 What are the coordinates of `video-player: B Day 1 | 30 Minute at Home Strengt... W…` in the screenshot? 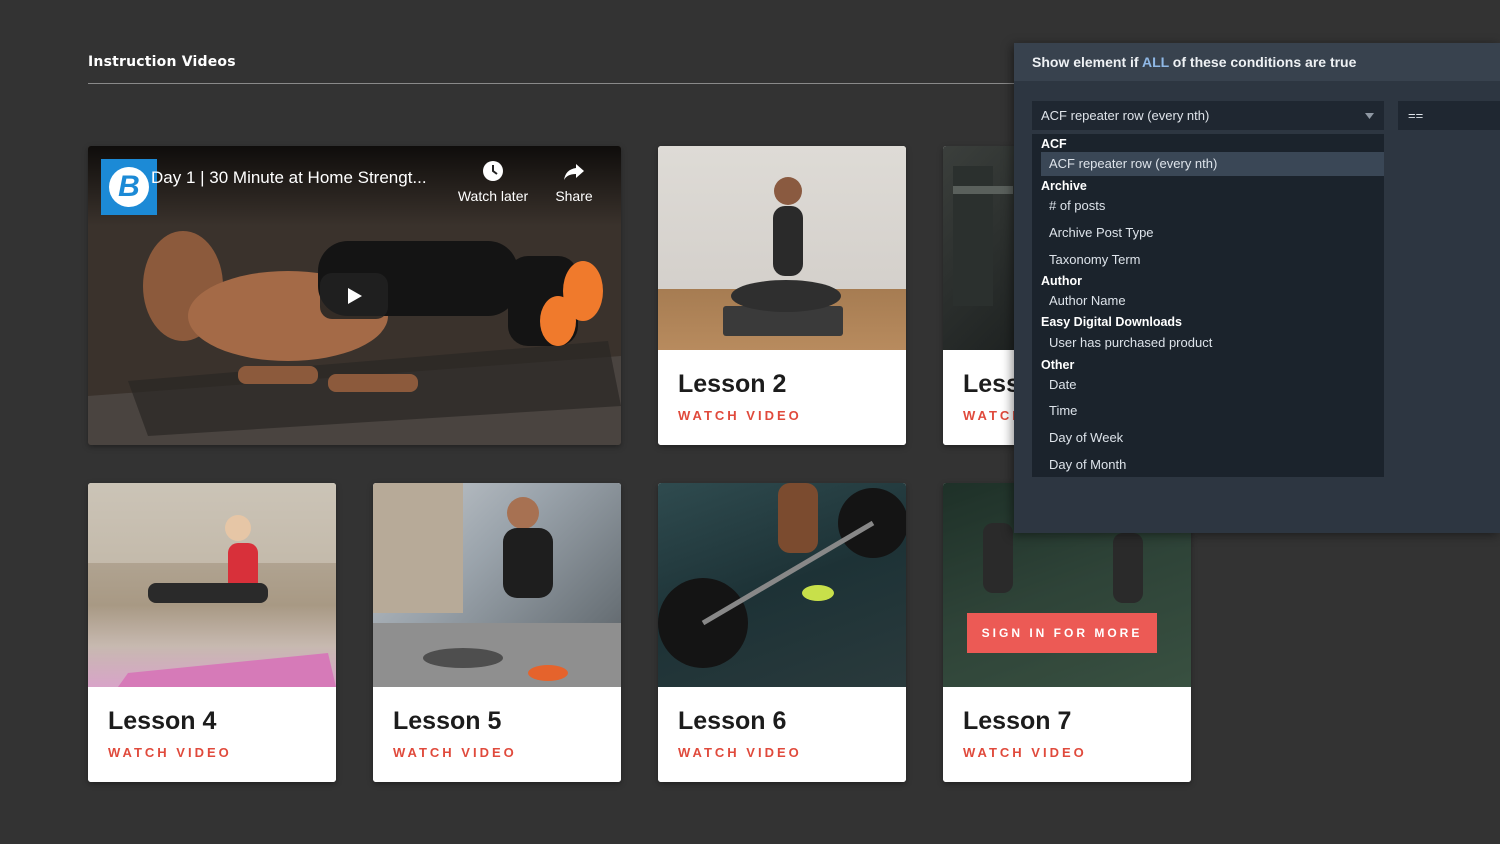 It's located at (354, 295).